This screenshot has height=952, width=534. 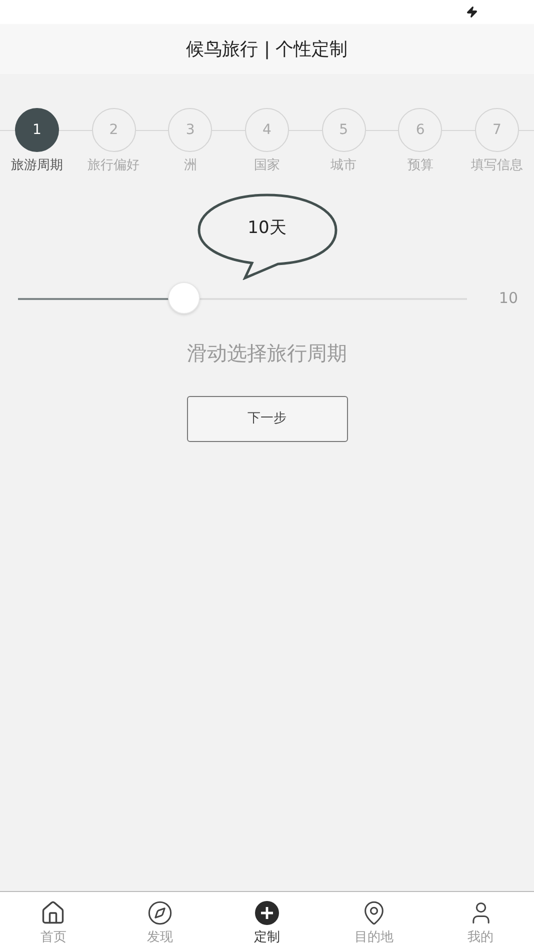 What do you see at coordinates (267, 50) in the screenshot?
I see `page-title: 候鸟旅行 | 个性定制` at bounding box center [267, 50].